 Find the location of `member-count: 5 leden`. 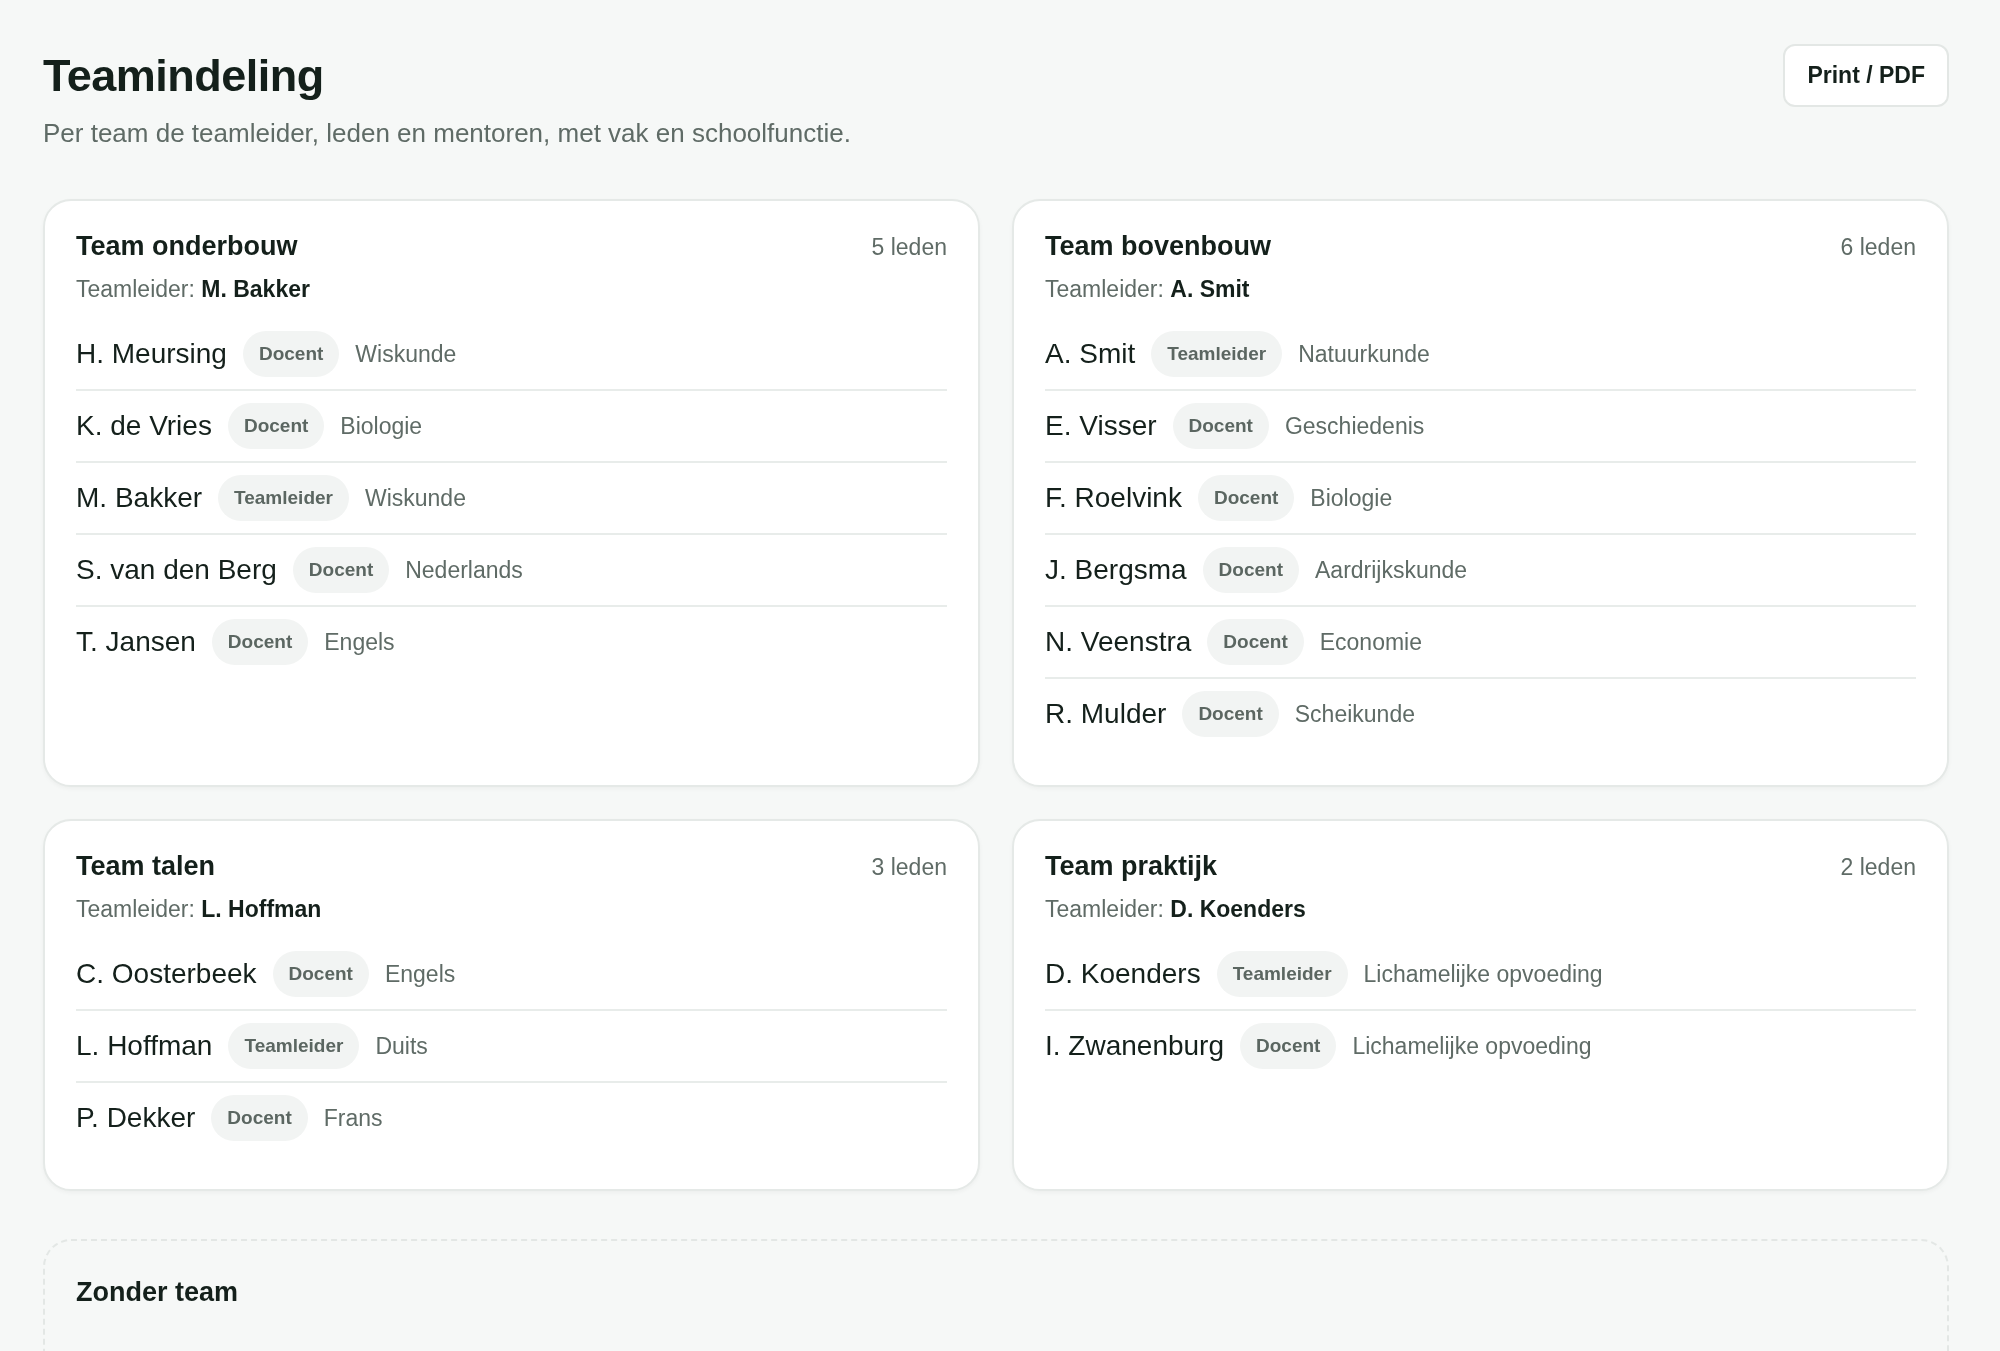

member-count: 5 leden is located at coordinates (909, 247).